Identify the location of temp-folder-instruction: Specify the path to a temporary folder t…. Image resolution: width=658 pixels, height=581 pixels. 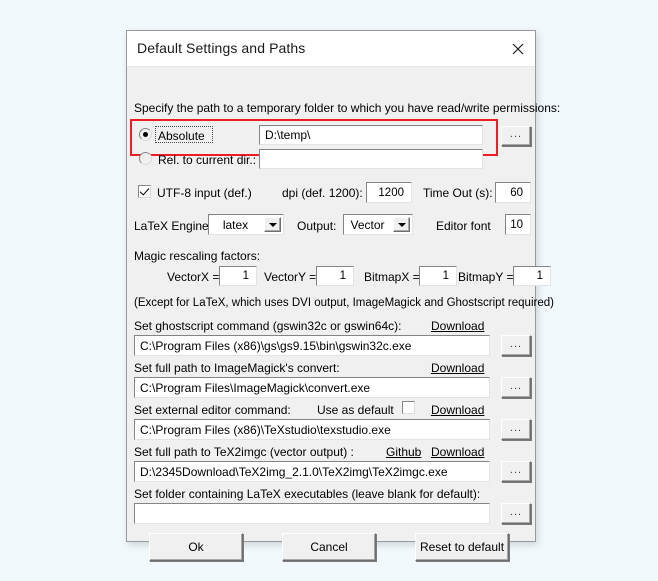
(347, 108).